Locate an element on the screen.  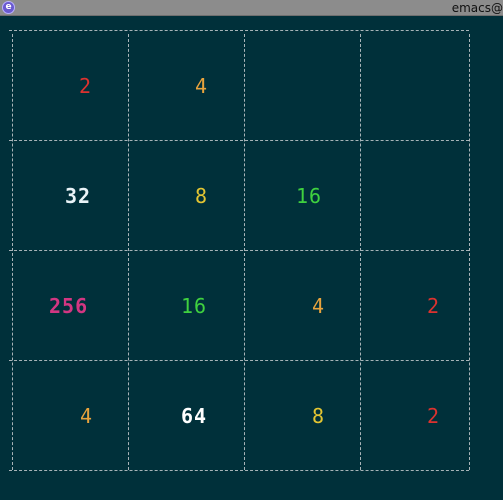
emacs-icon: e is located at coordinates (8, 7).